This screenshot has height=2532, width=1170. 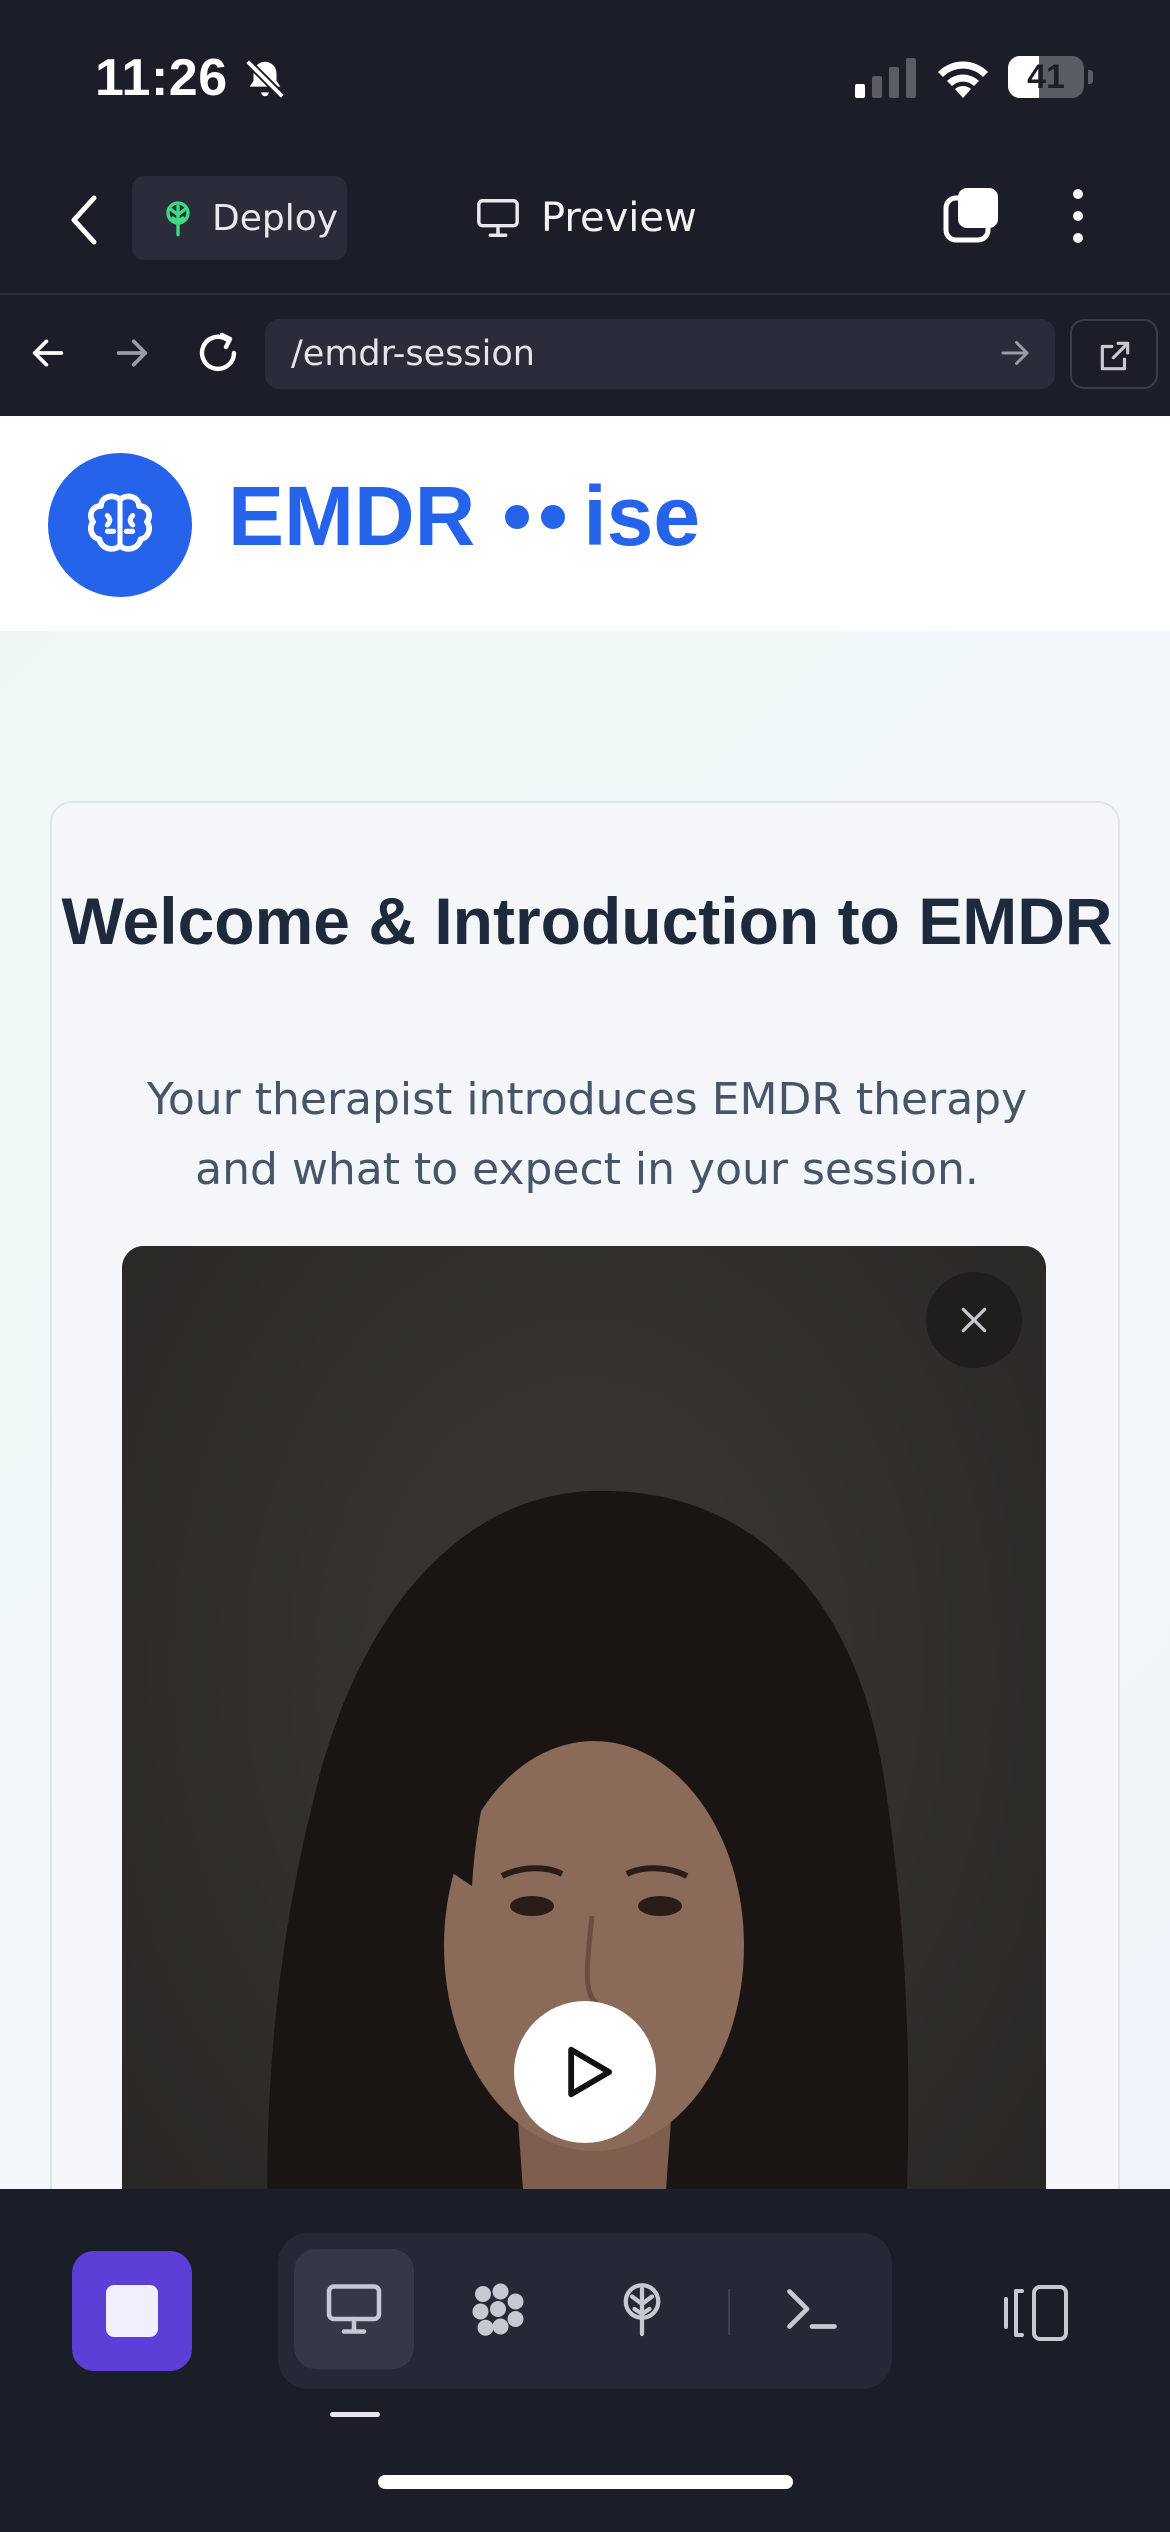 I want to click on url-field: /emdr-session, so click(x=660, y=354).